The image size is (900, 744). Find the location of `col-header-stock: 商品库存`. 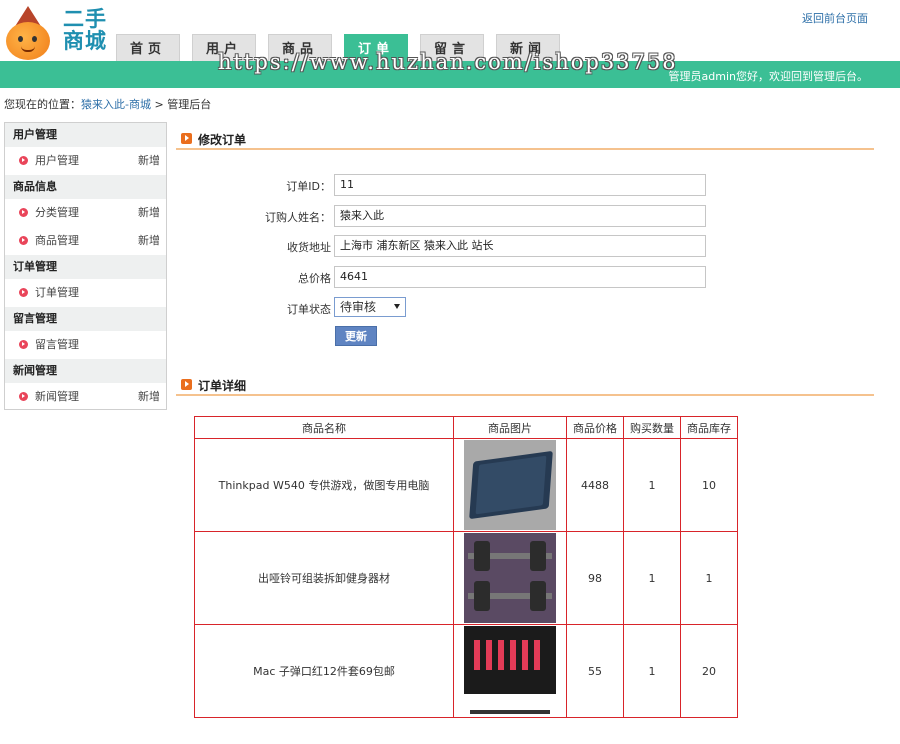

col-header-stock: 商品库存 is located at coordinates (709, 427).